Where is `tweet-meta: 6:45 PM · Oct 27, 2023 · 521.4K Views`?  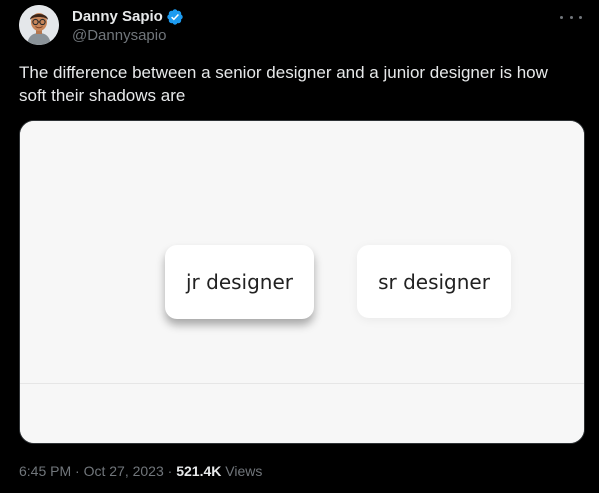
tweet-meta: 6:45 PM · Oct 27, 2023 · 521.4K Views is located at coordinates (140, 471).